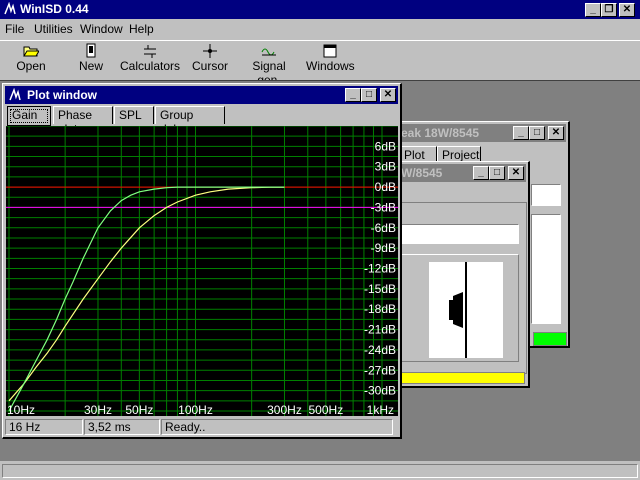 The width and height of the screenshot is (640, 480). I want to click on tab-spl: SPL, so click(134, 115).